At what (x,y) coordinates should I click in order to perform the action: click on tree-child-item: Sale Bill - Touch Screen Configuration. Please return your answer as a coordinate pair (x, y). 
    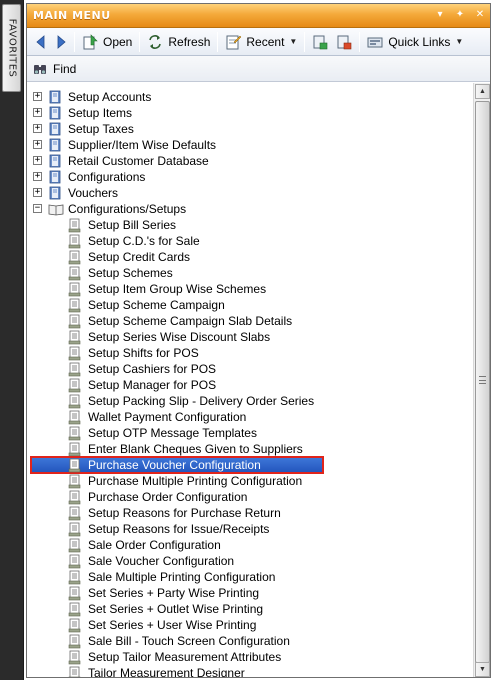
    Looking at the image, I should click on (249, 641).